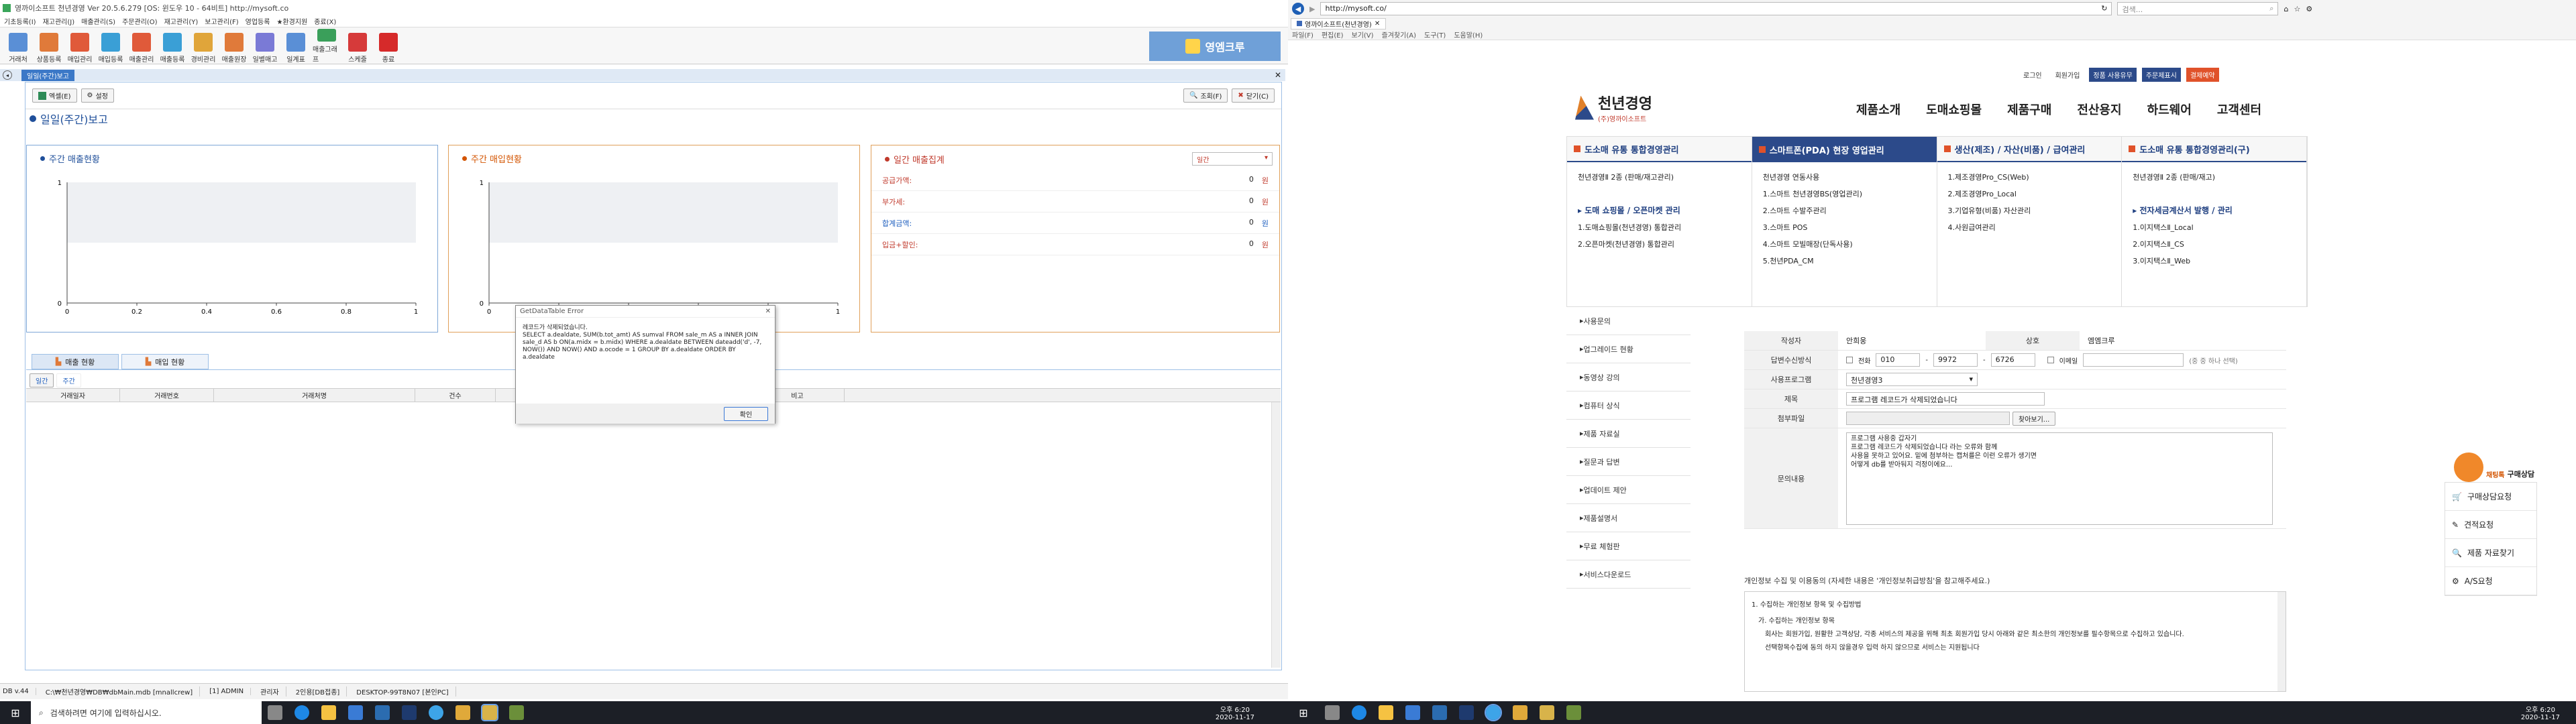  I want to click on consult-item: ⚙ A/S요청, so click(2490, 581).